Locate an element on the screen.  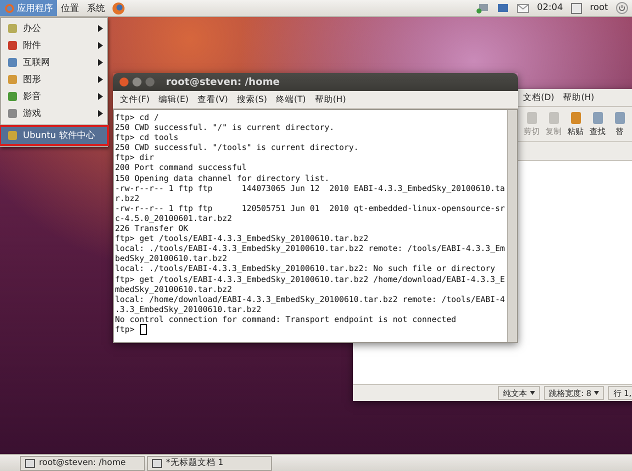
terminal-line: ftp> is located at coordinates (310, 329).